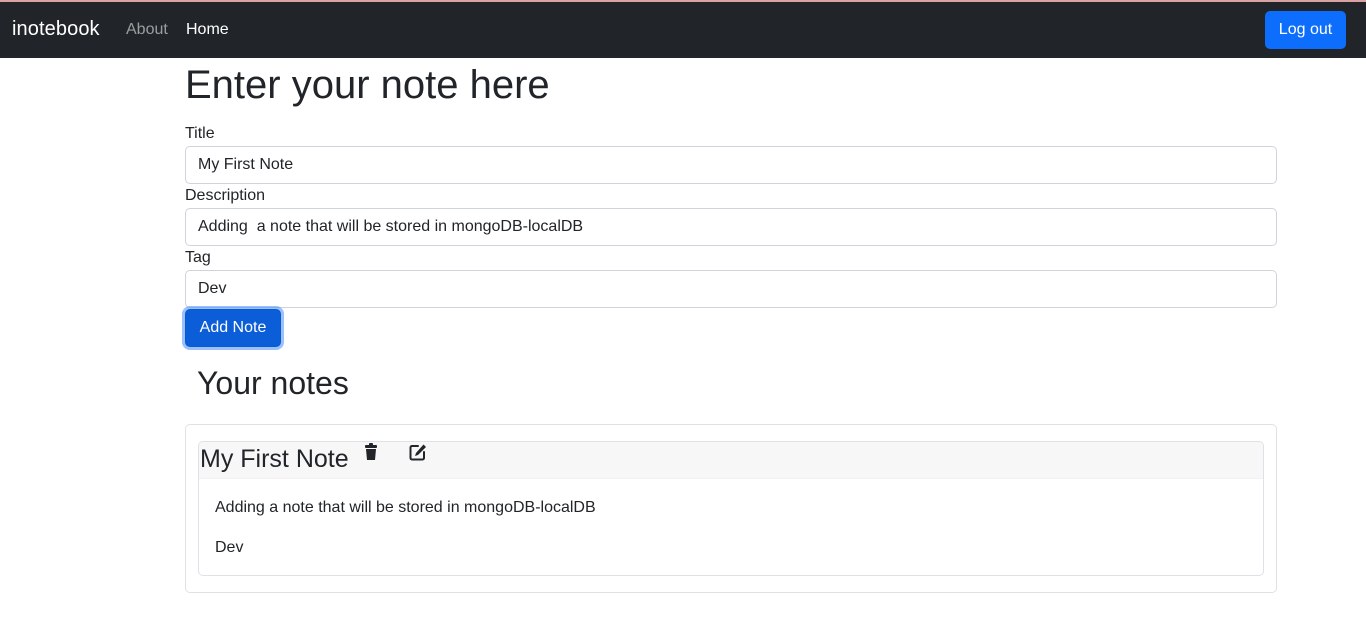 The image size is (1366, 634). What do you see at coordinates (731, 165) in the screenshot?
I see `title-input` at bounding box center [731, 165].